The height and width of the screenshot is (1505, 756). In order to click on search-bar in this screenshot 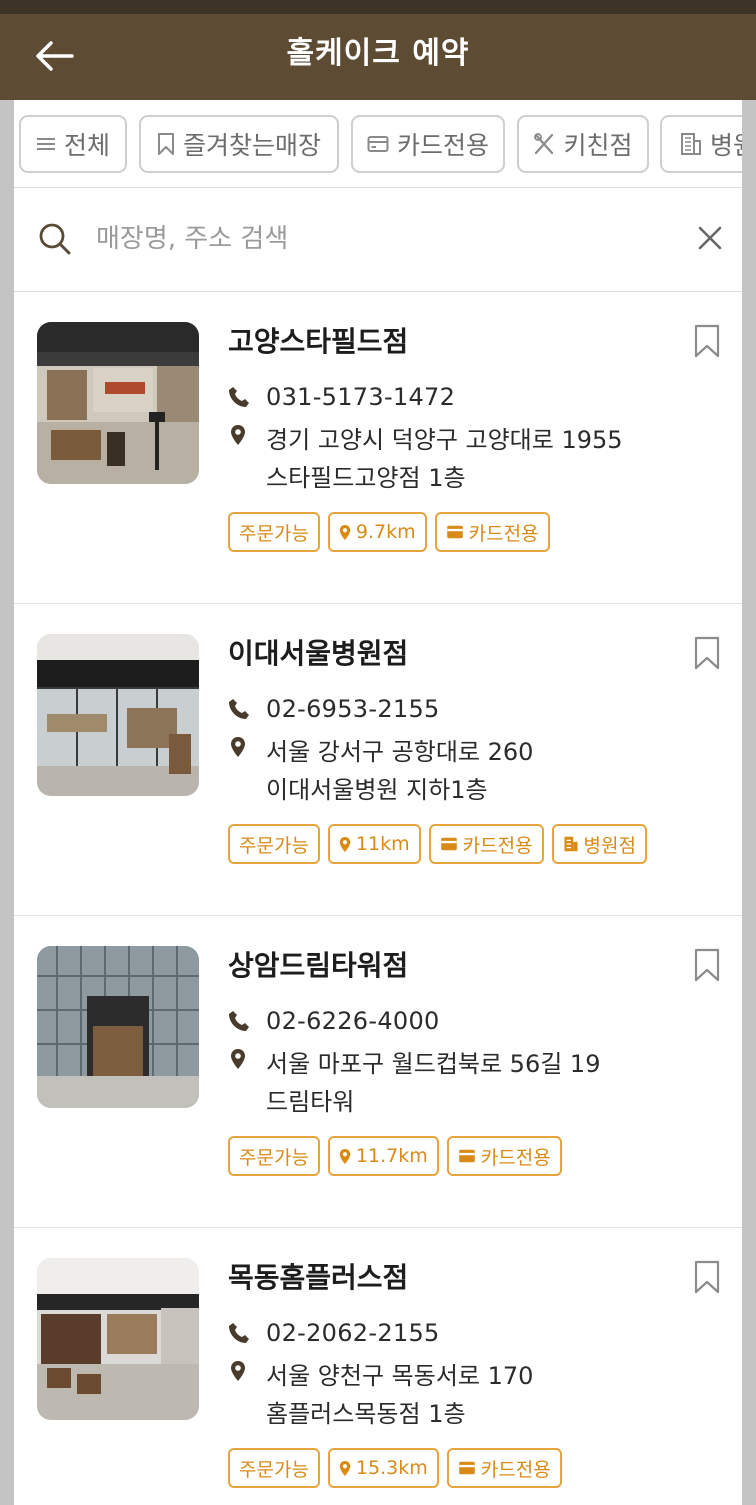, I will do `click(378, 240)`.